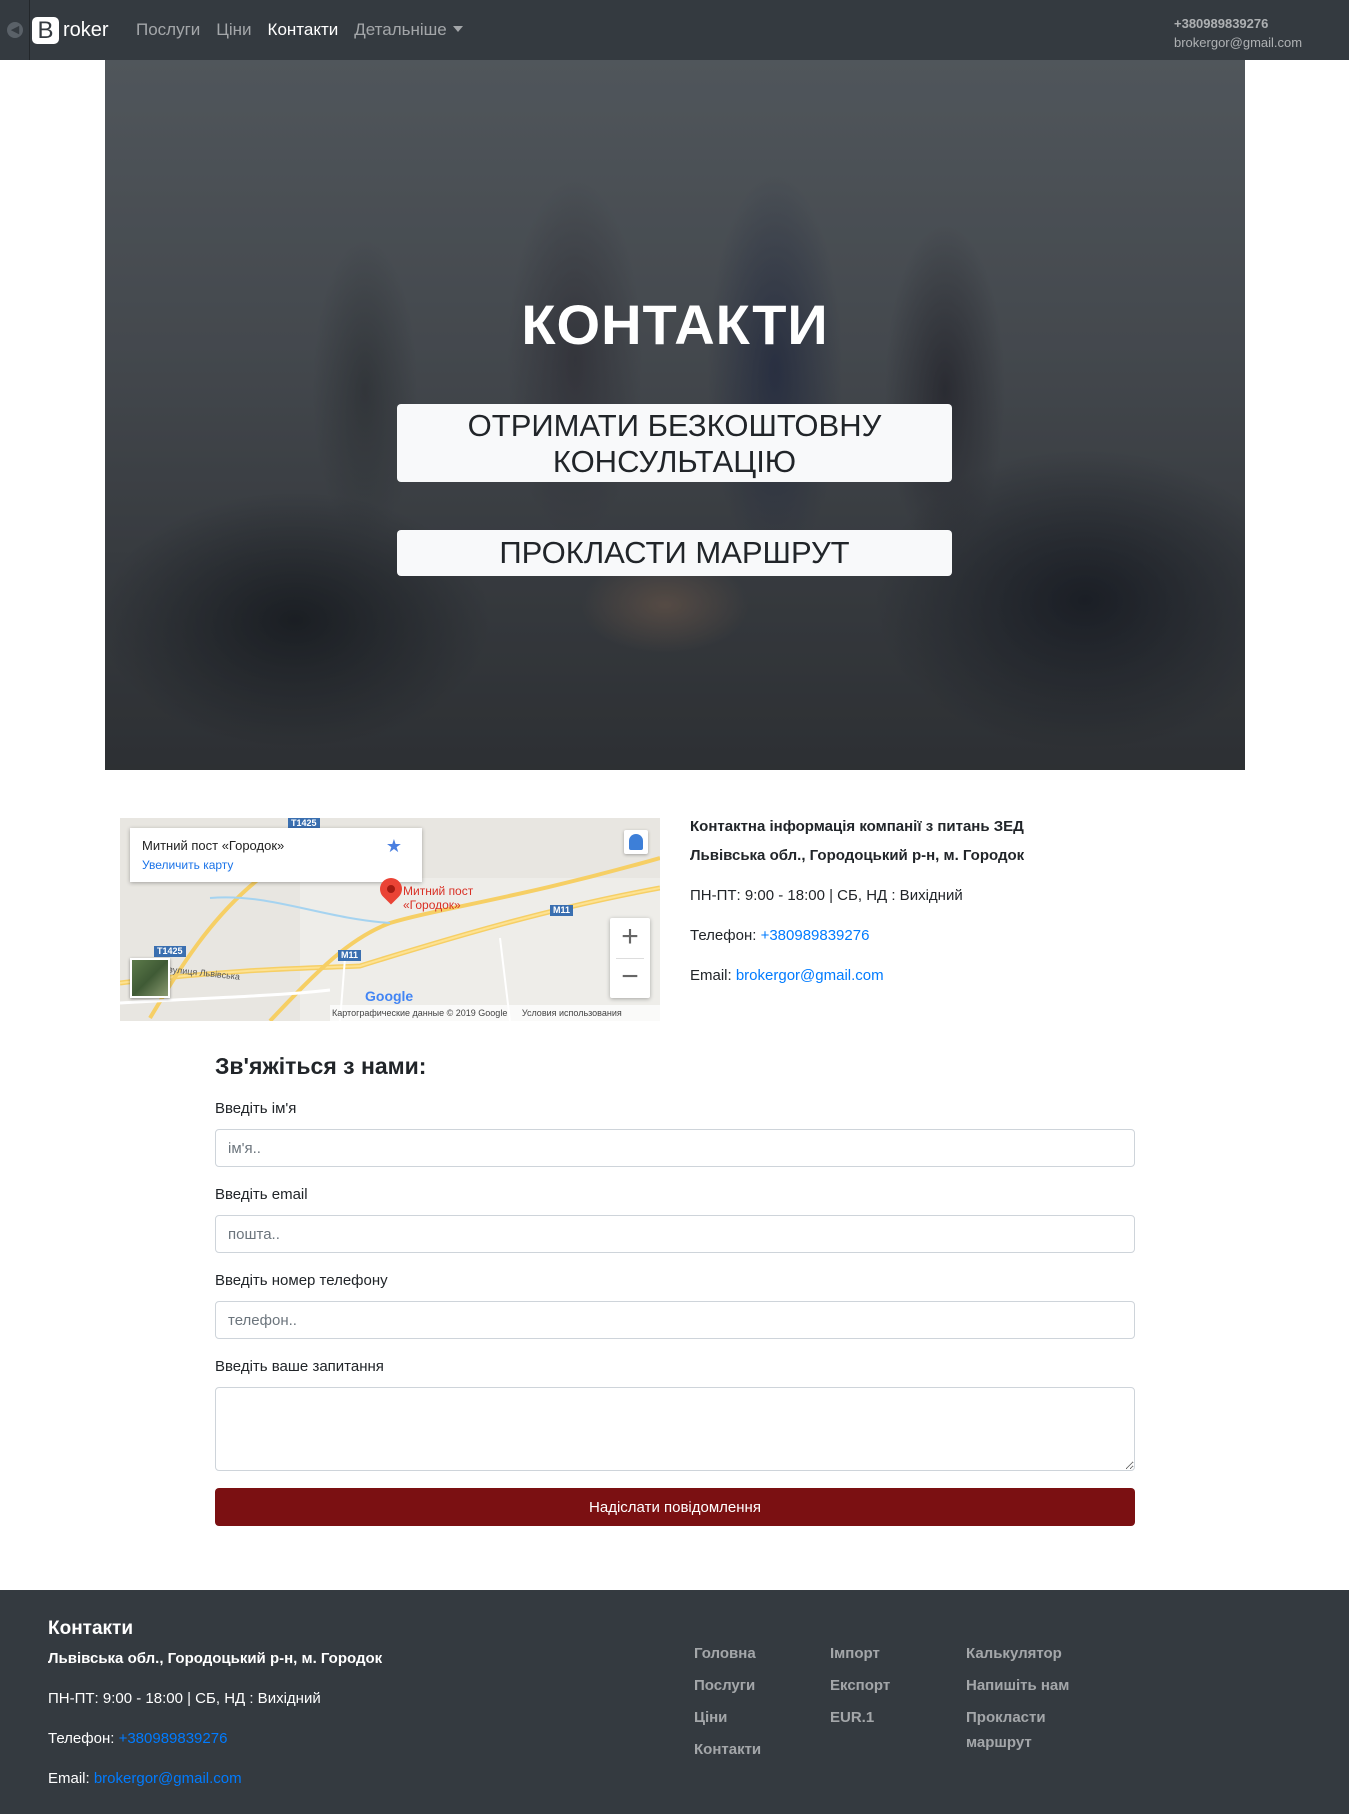 This screenshot has width=1349, height=1814. What do you see at coordinates (299, 1366) in the screenshot?
I see `question-label: Введіть ваше запитання` at bounding box center [299, 1366].